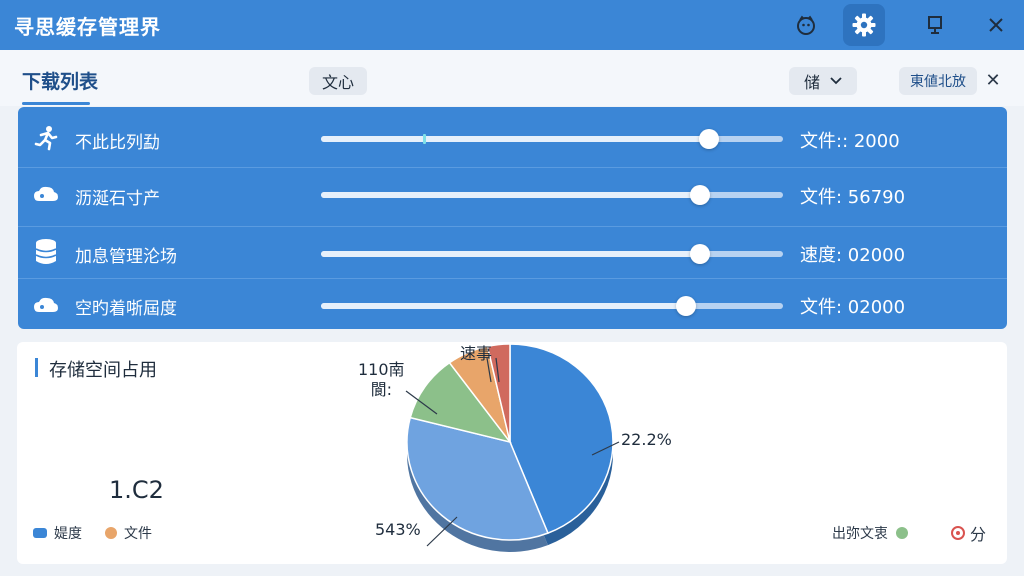 The image size is (1024, 576). What do you see at coordinates (512, 447) in the screenshot?
I see `storage-pie-chart` at bounding box center [512, 447].